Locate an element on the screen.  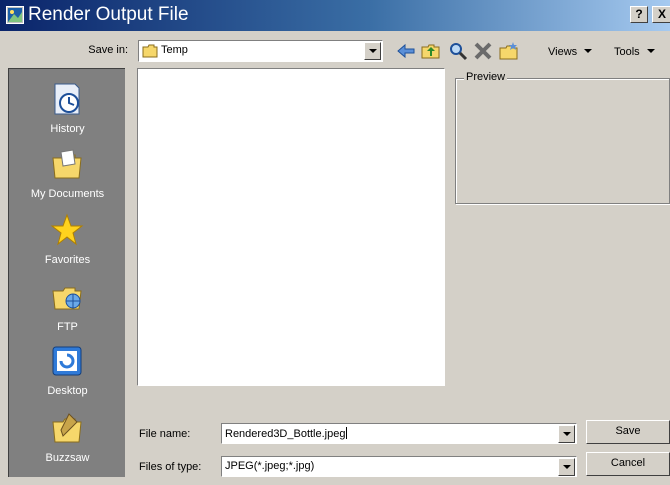
views-label: Views is located at coordinates (563, 52).